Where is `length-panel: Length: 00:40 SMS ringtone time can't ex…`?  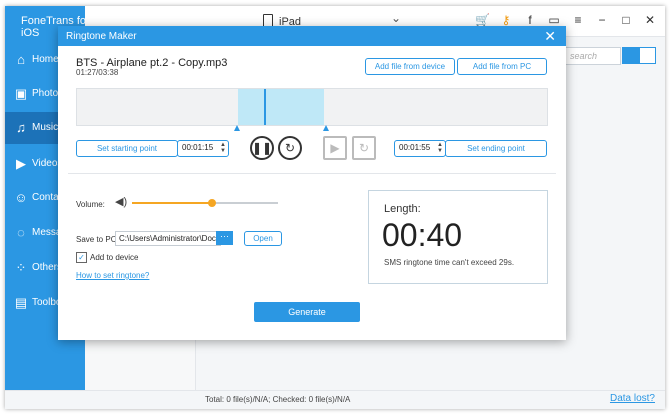
length-panel: Length: 00:40 SMS ringtone time can't ex… is located at coordinates (458, 237).